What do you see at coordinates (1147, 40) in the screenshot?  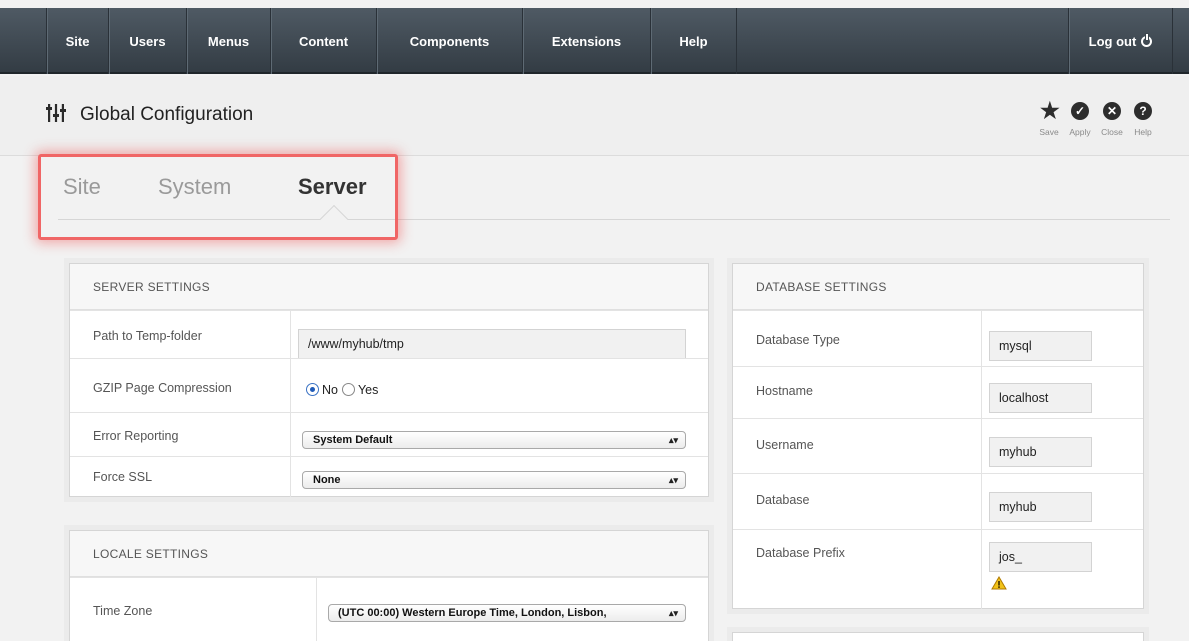 I see `power-icon` at bounding box center [1147, 40].